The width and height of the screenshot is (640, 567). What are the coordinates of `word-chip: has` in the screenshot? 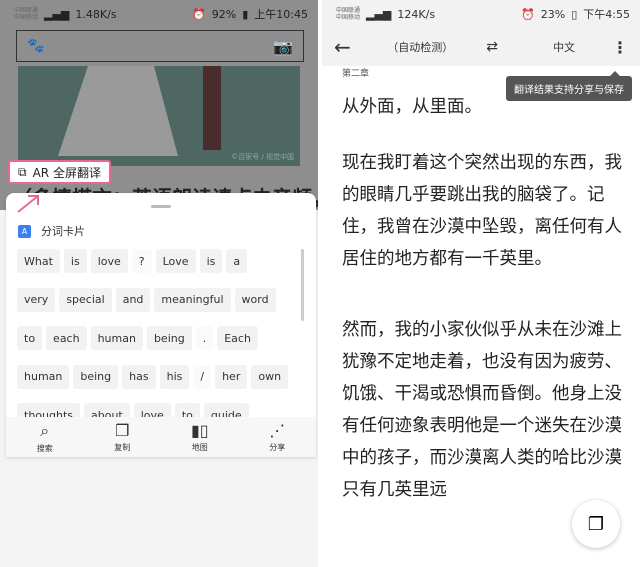 It's located at (139, 376).